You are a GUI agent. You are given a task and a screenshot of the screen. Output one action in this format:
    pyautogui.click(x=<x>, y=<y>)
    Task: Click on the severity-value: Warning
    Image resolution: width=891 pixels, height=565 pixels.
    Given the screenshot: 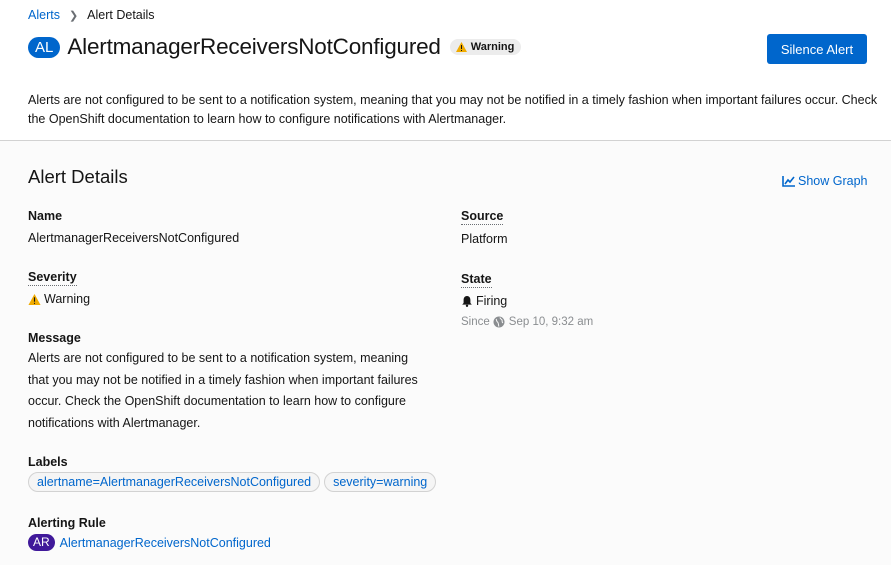 What is the action you would take?
    pyautogui.click(x=59, y=299)
    